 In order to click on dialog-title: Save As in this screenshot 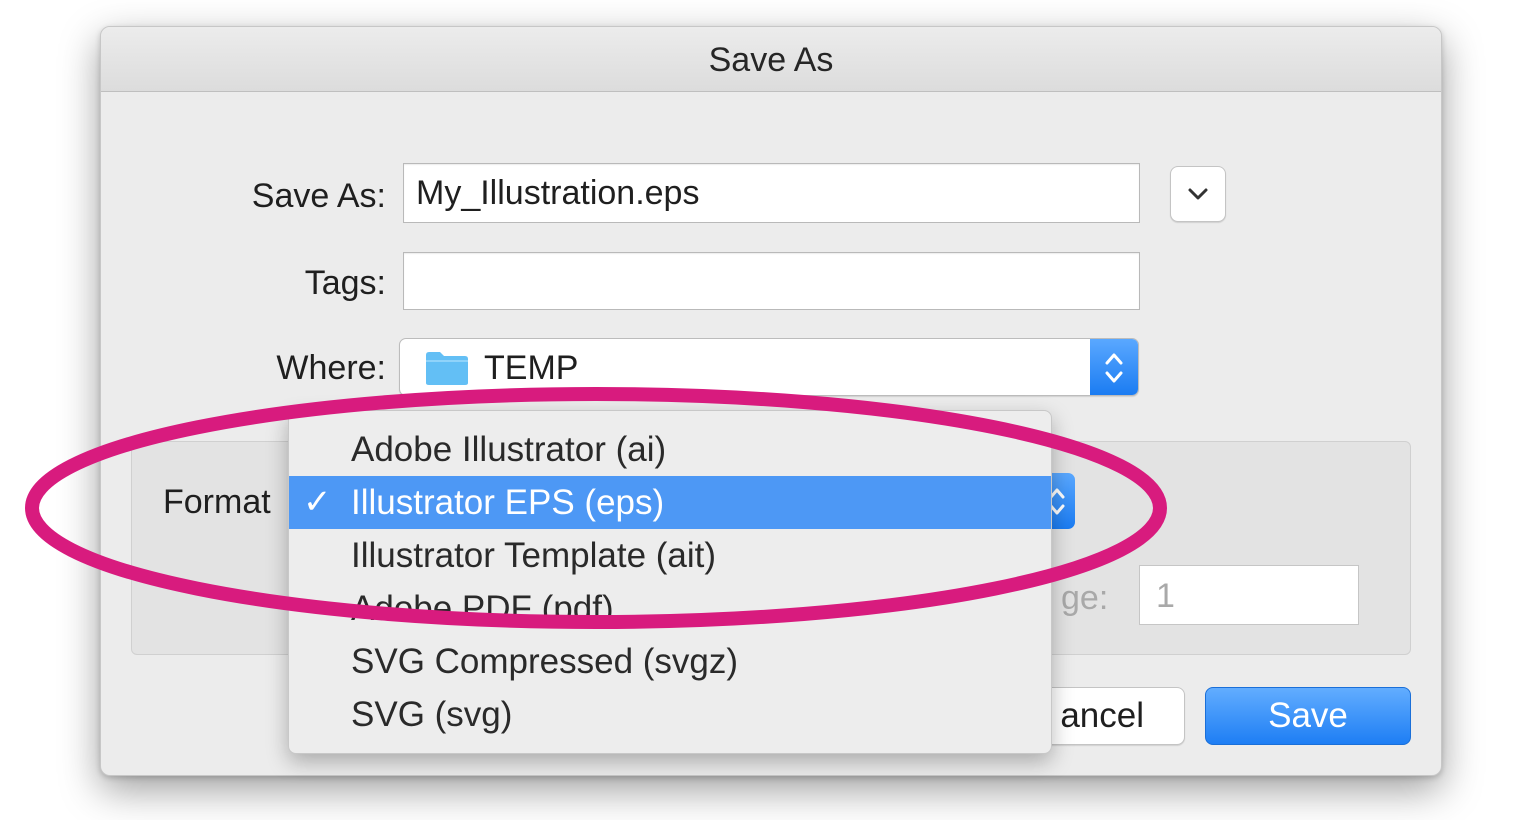, I will do `click(771, 59)`.